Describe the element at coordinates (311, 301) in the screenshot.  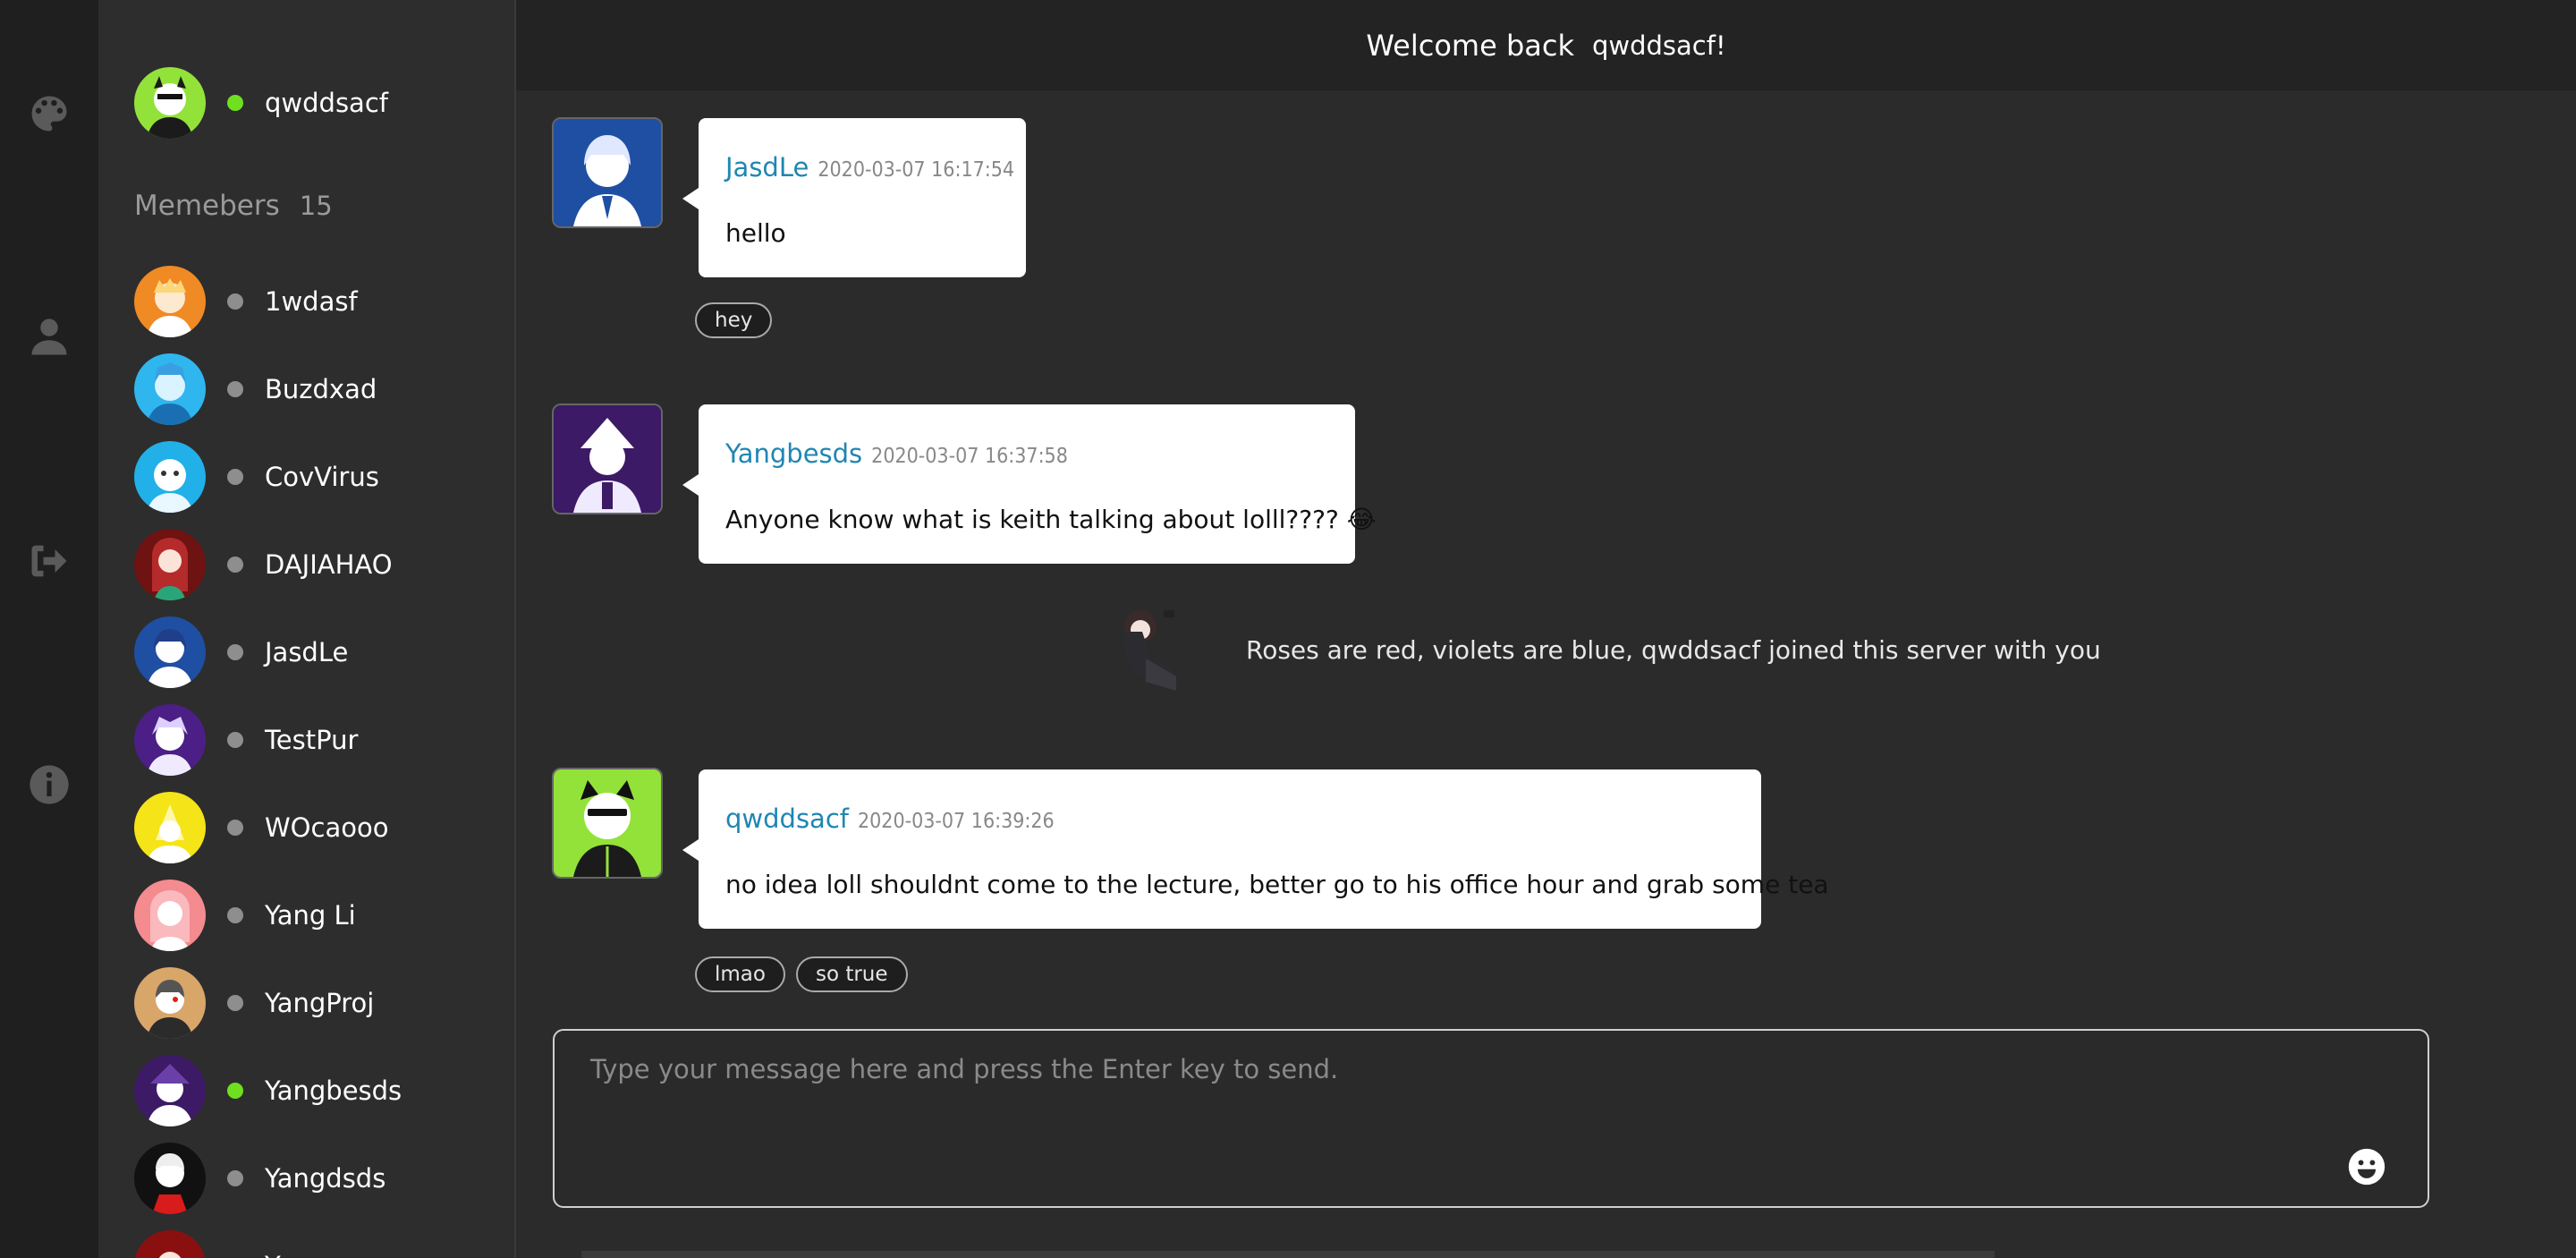
I see `member-name: 1wdasf` at that location.